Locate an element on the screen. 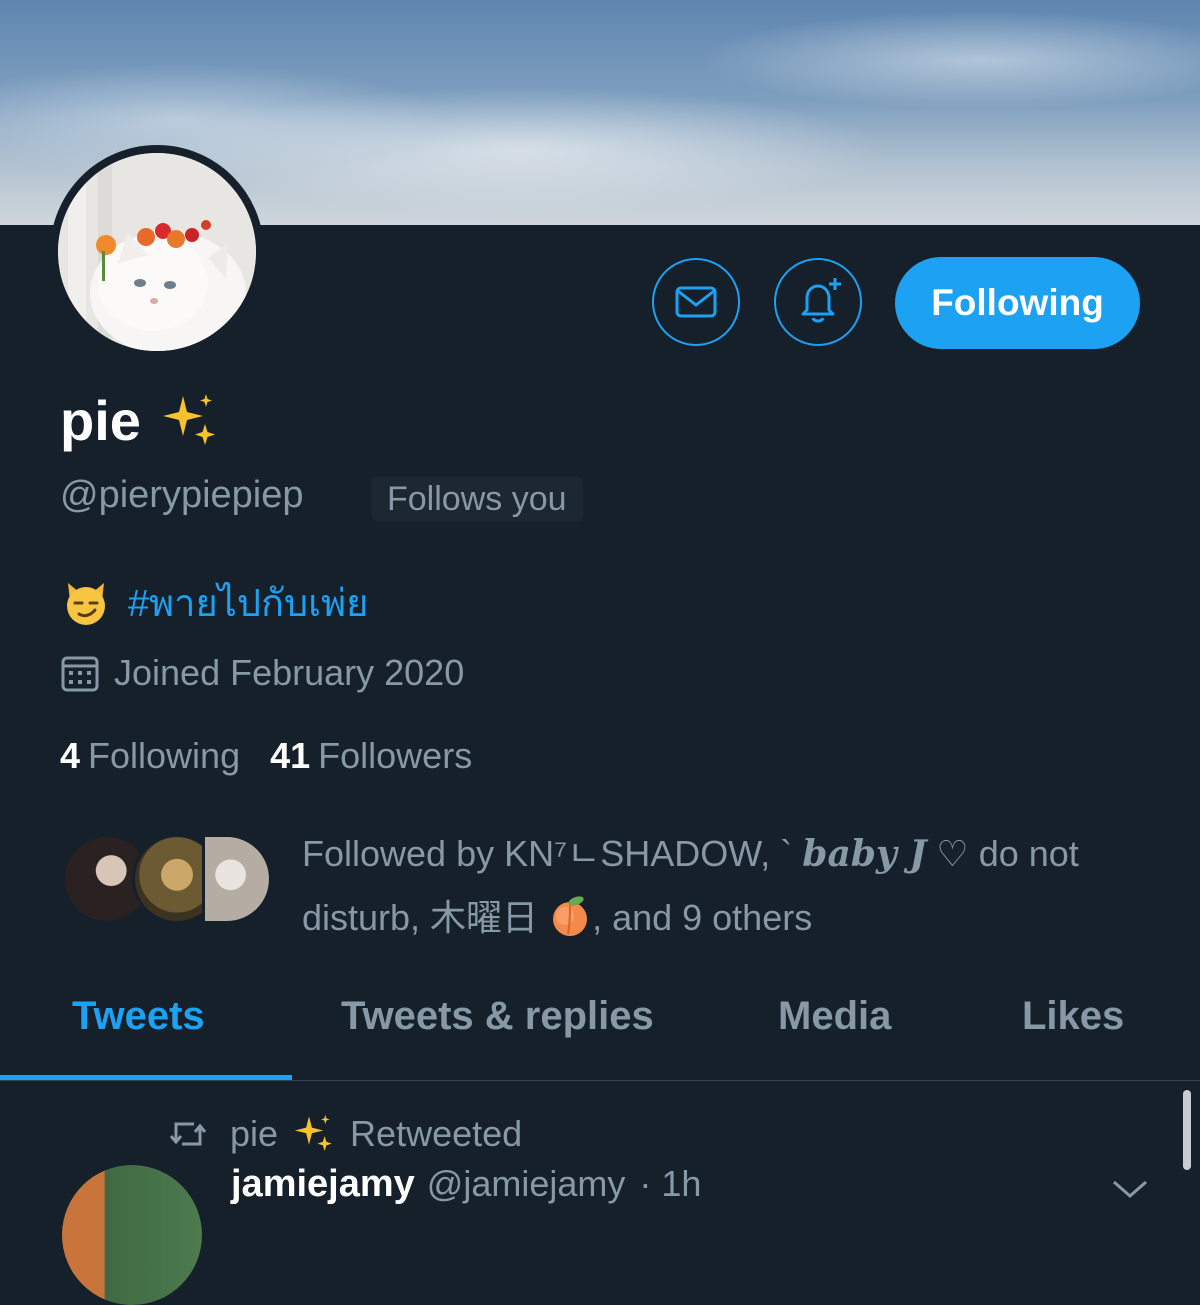 The width and height of the screenshot is (1200, 1305). bio: #พายไปกับเพ่ย is located at coordinates (215, 602).